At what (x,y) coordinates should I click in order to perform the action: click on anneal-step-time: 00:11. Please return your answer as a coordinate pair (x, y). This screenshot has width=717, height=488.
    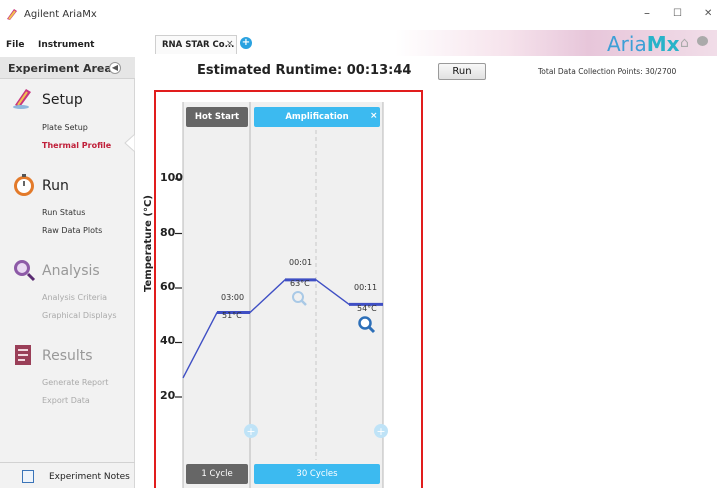
    Looking at the image, I should click on (365, 287).